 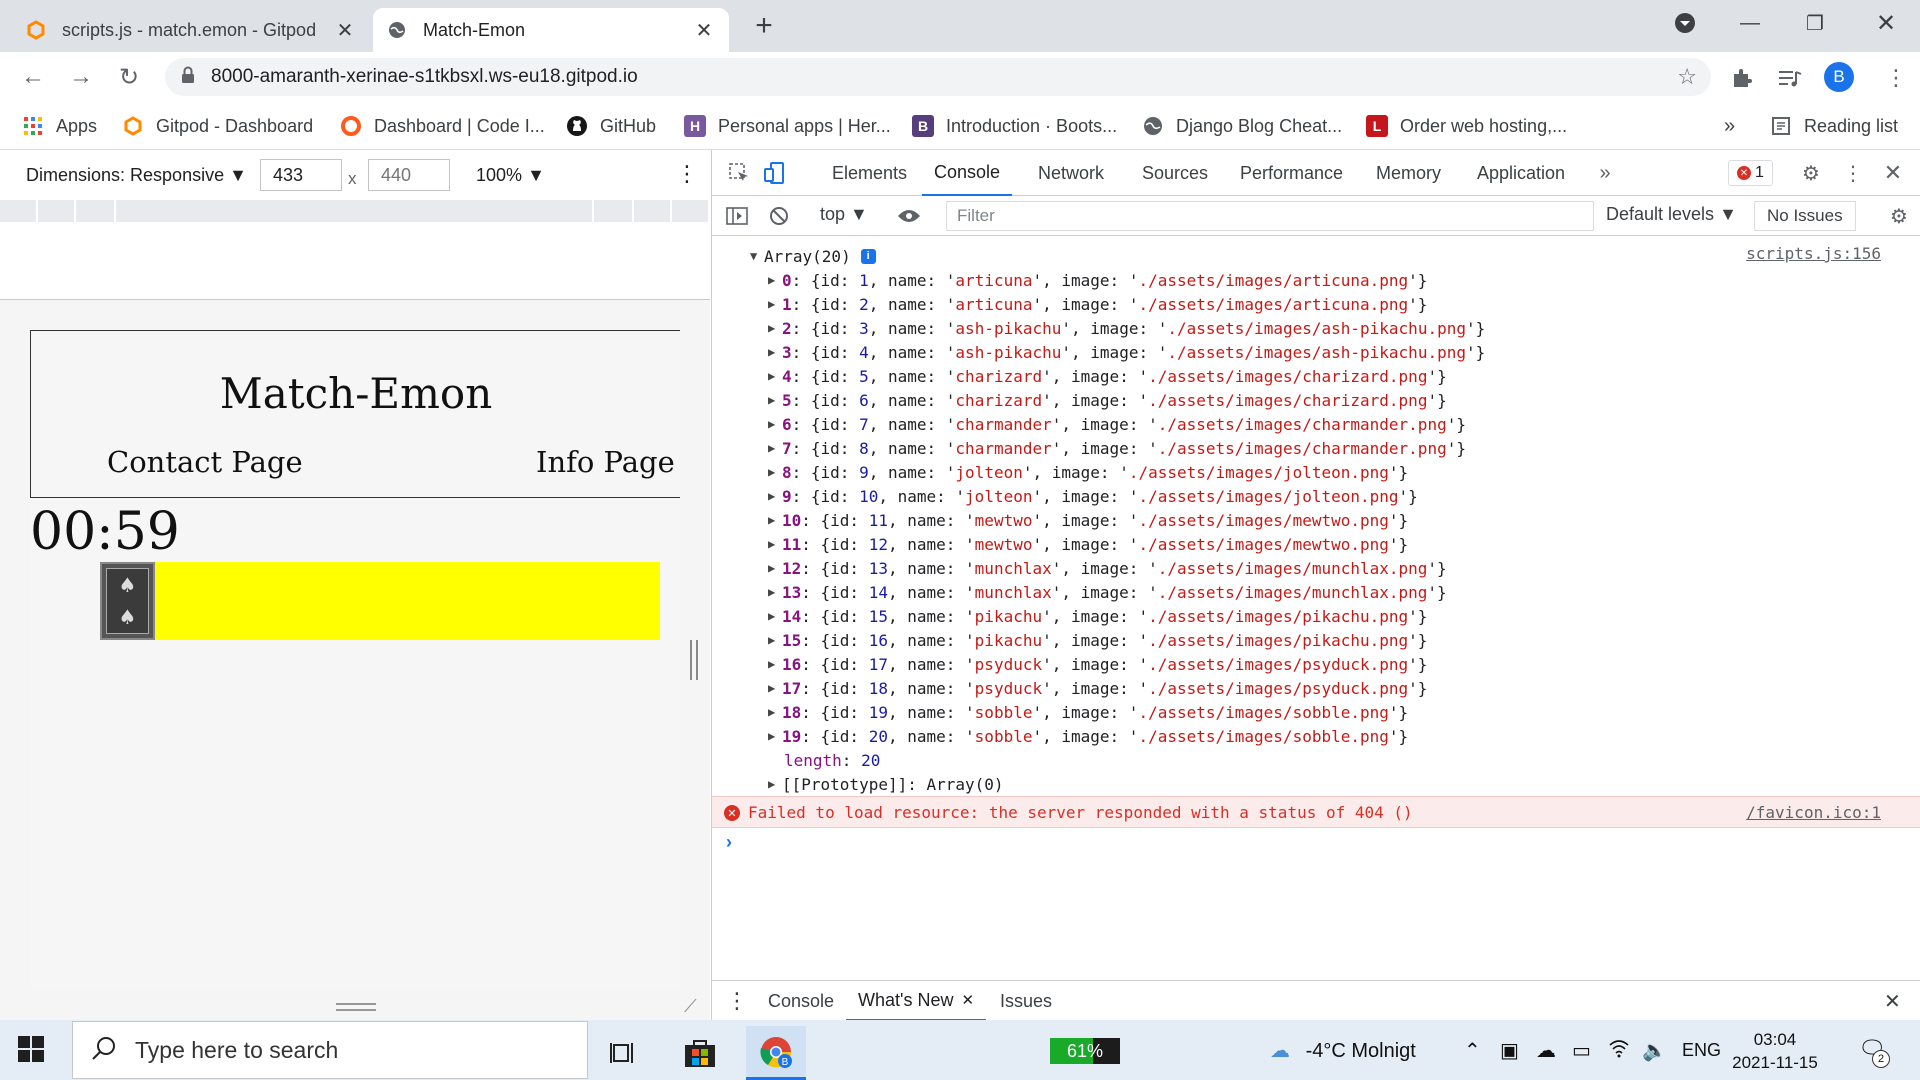 I want to click on device-more-icon: ⋮, so click(x=687, y=174).